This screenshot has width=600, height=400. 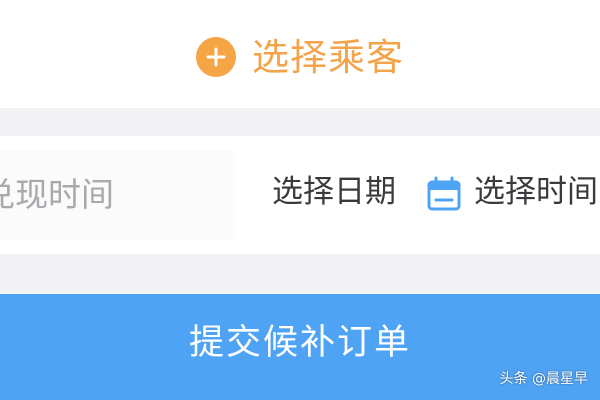 What do you see at coordinates (57, 194) in the screenshot?
I see `fulfillment-time-label: 兑现时间` at bounding box center [57, 194].